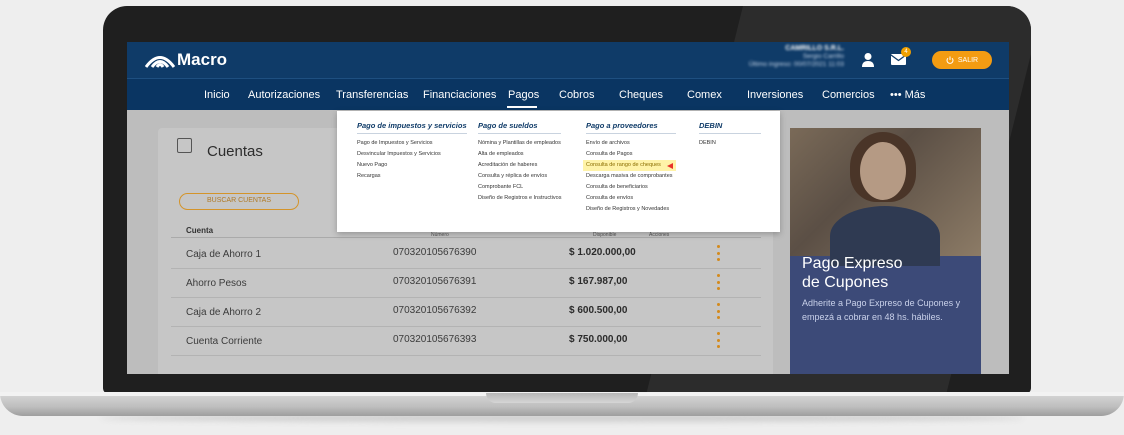 This screenshot has width=1124, height=435. Describe the element at coordinates (435, 252) in the screenshot. I see `account-number: 070320105676390` at that location.